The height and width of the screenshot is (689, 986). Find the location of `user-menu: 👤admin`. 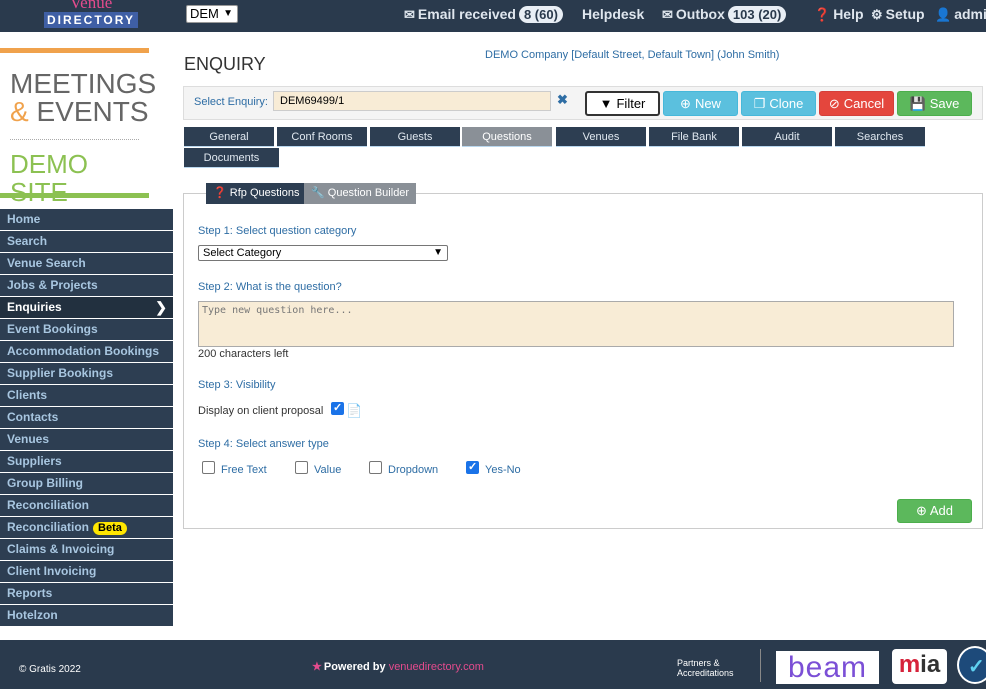

user-menu: 👤admin is located at coordinates (960, 14).